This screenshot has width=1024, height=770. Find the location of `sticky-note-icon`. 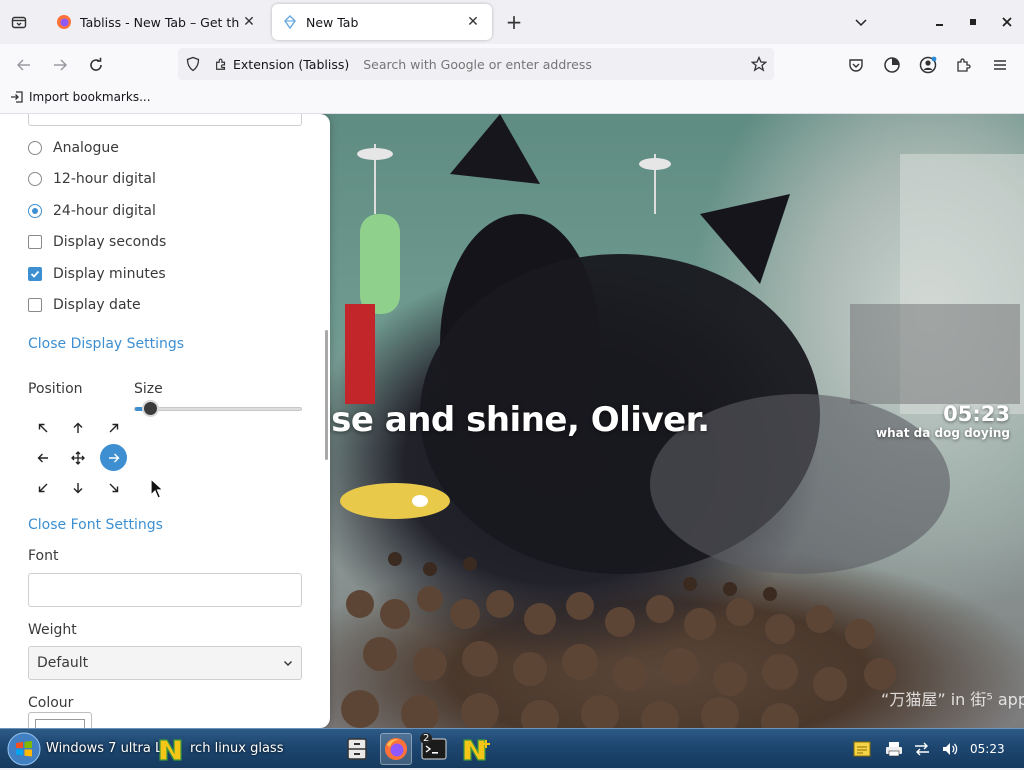

sticky-note-icon is located at coordinates (862, 749).